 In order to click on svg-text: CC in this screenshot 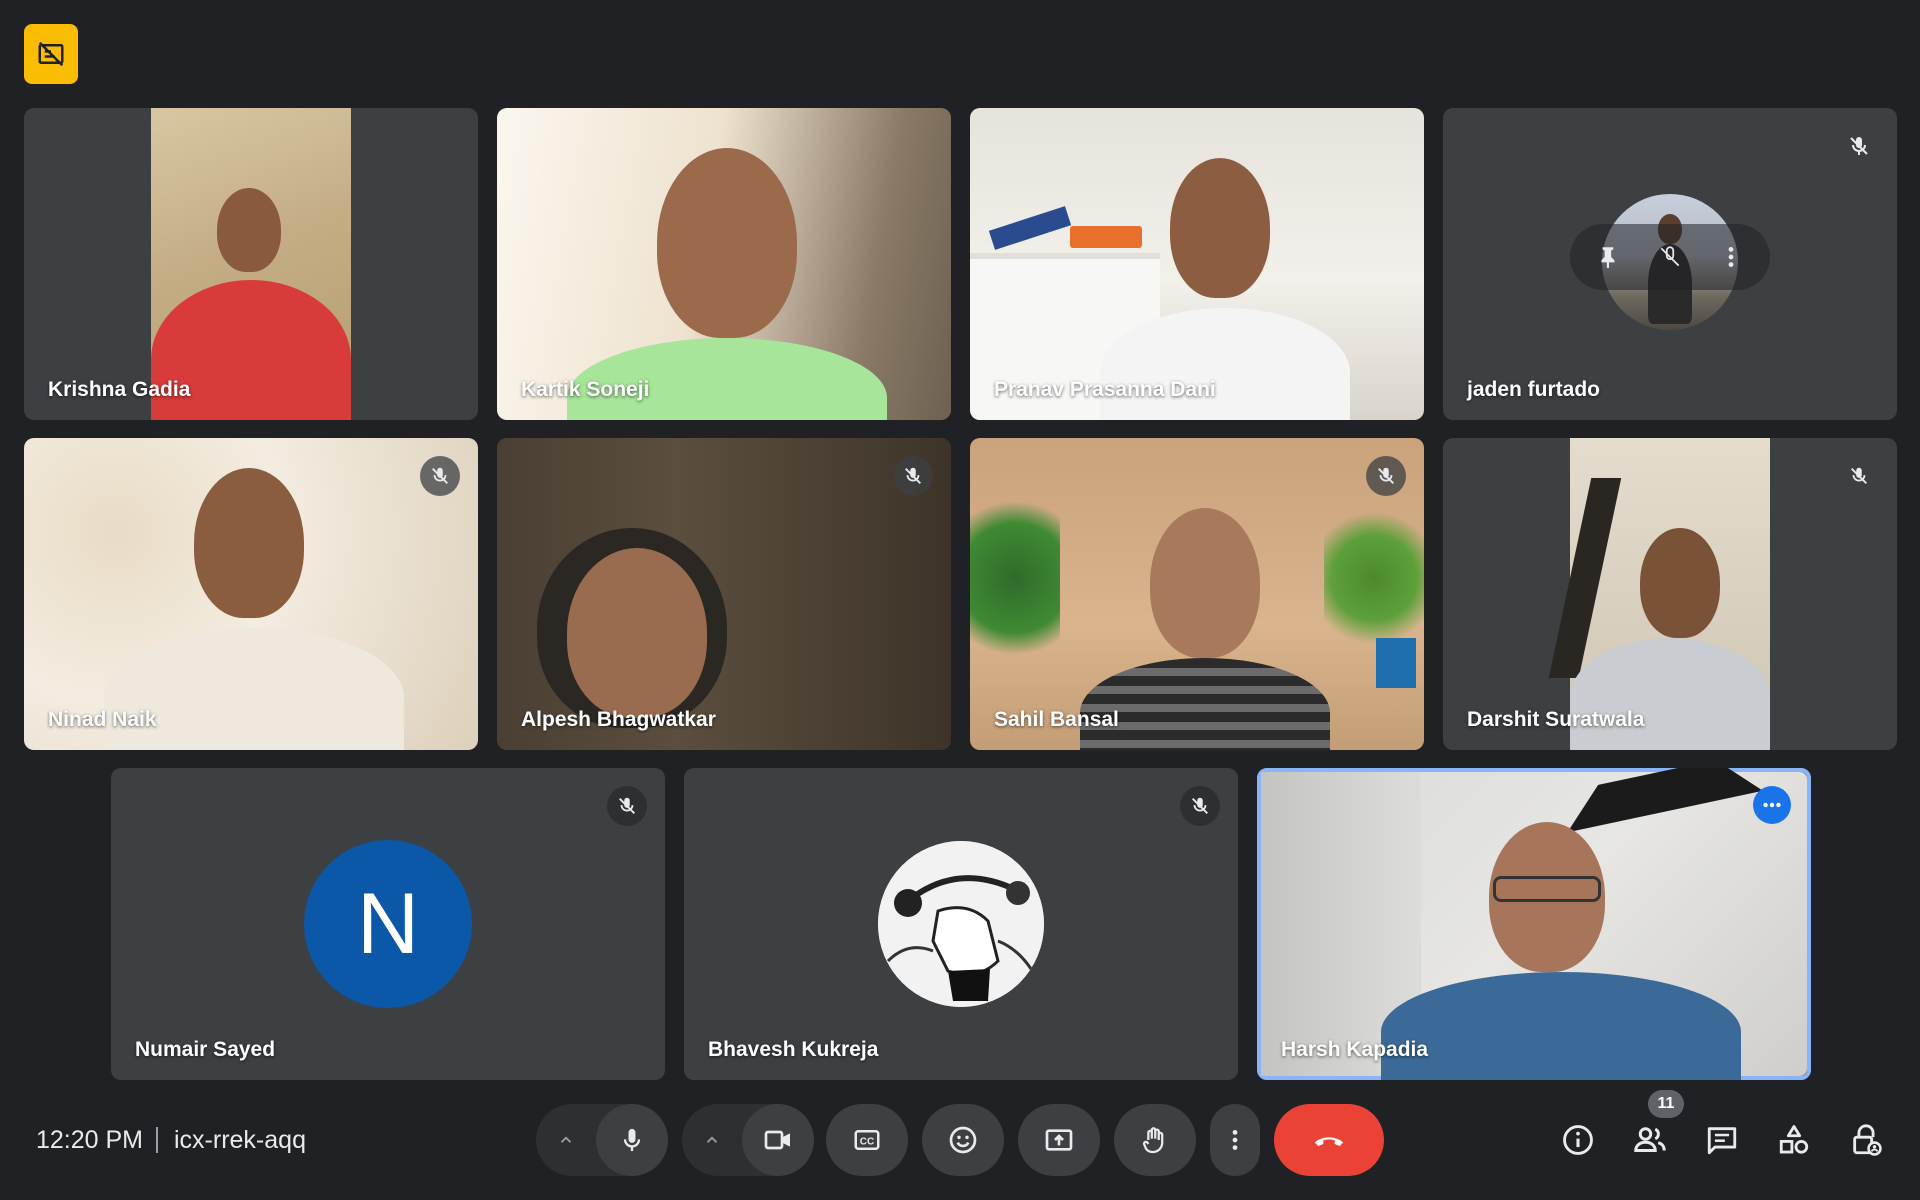, I will do `click(867, 1141)`.